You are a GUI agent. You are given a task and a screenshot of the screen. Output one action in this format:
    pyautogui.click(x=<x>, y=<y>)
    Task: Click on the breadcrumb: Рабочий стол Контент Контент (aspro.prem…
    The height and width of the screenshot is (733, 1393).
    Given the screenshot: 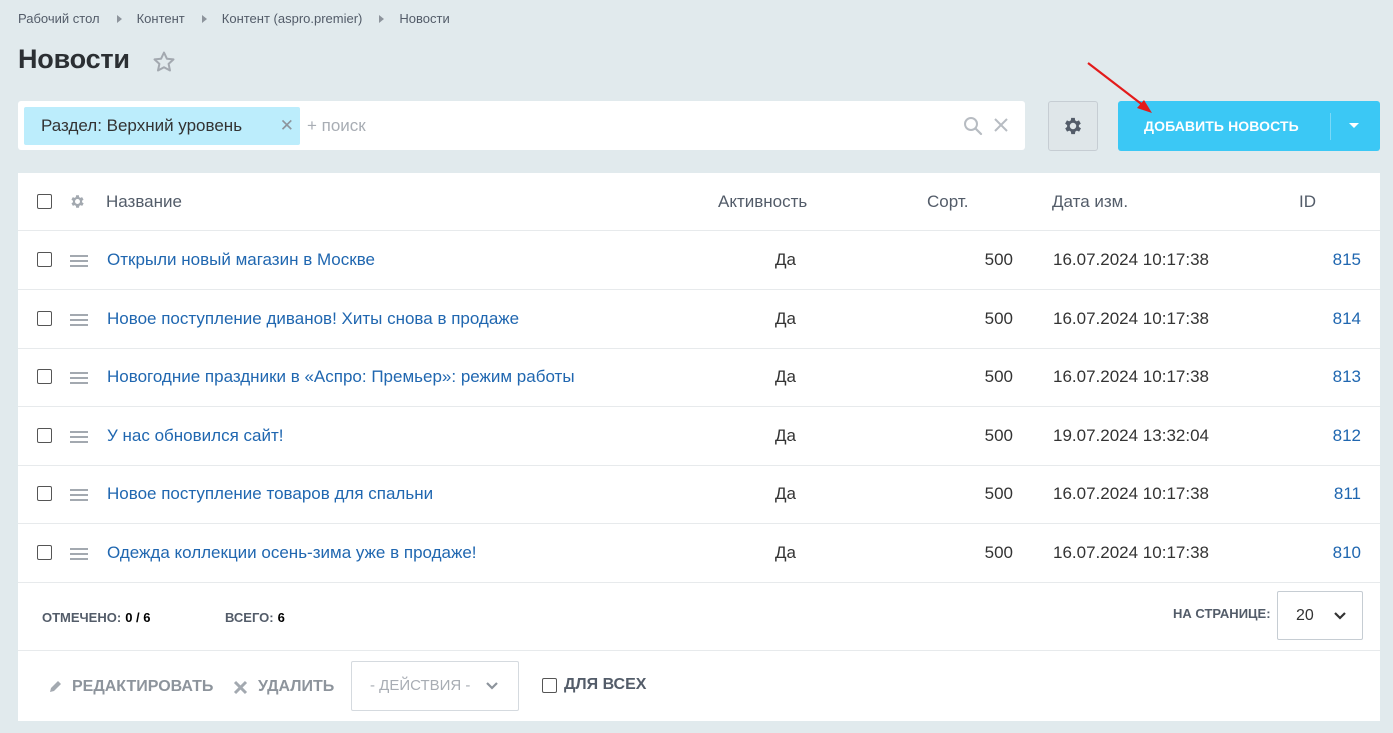 What is the action you would take?
    pyautogui.click(x=234, y=18)
    